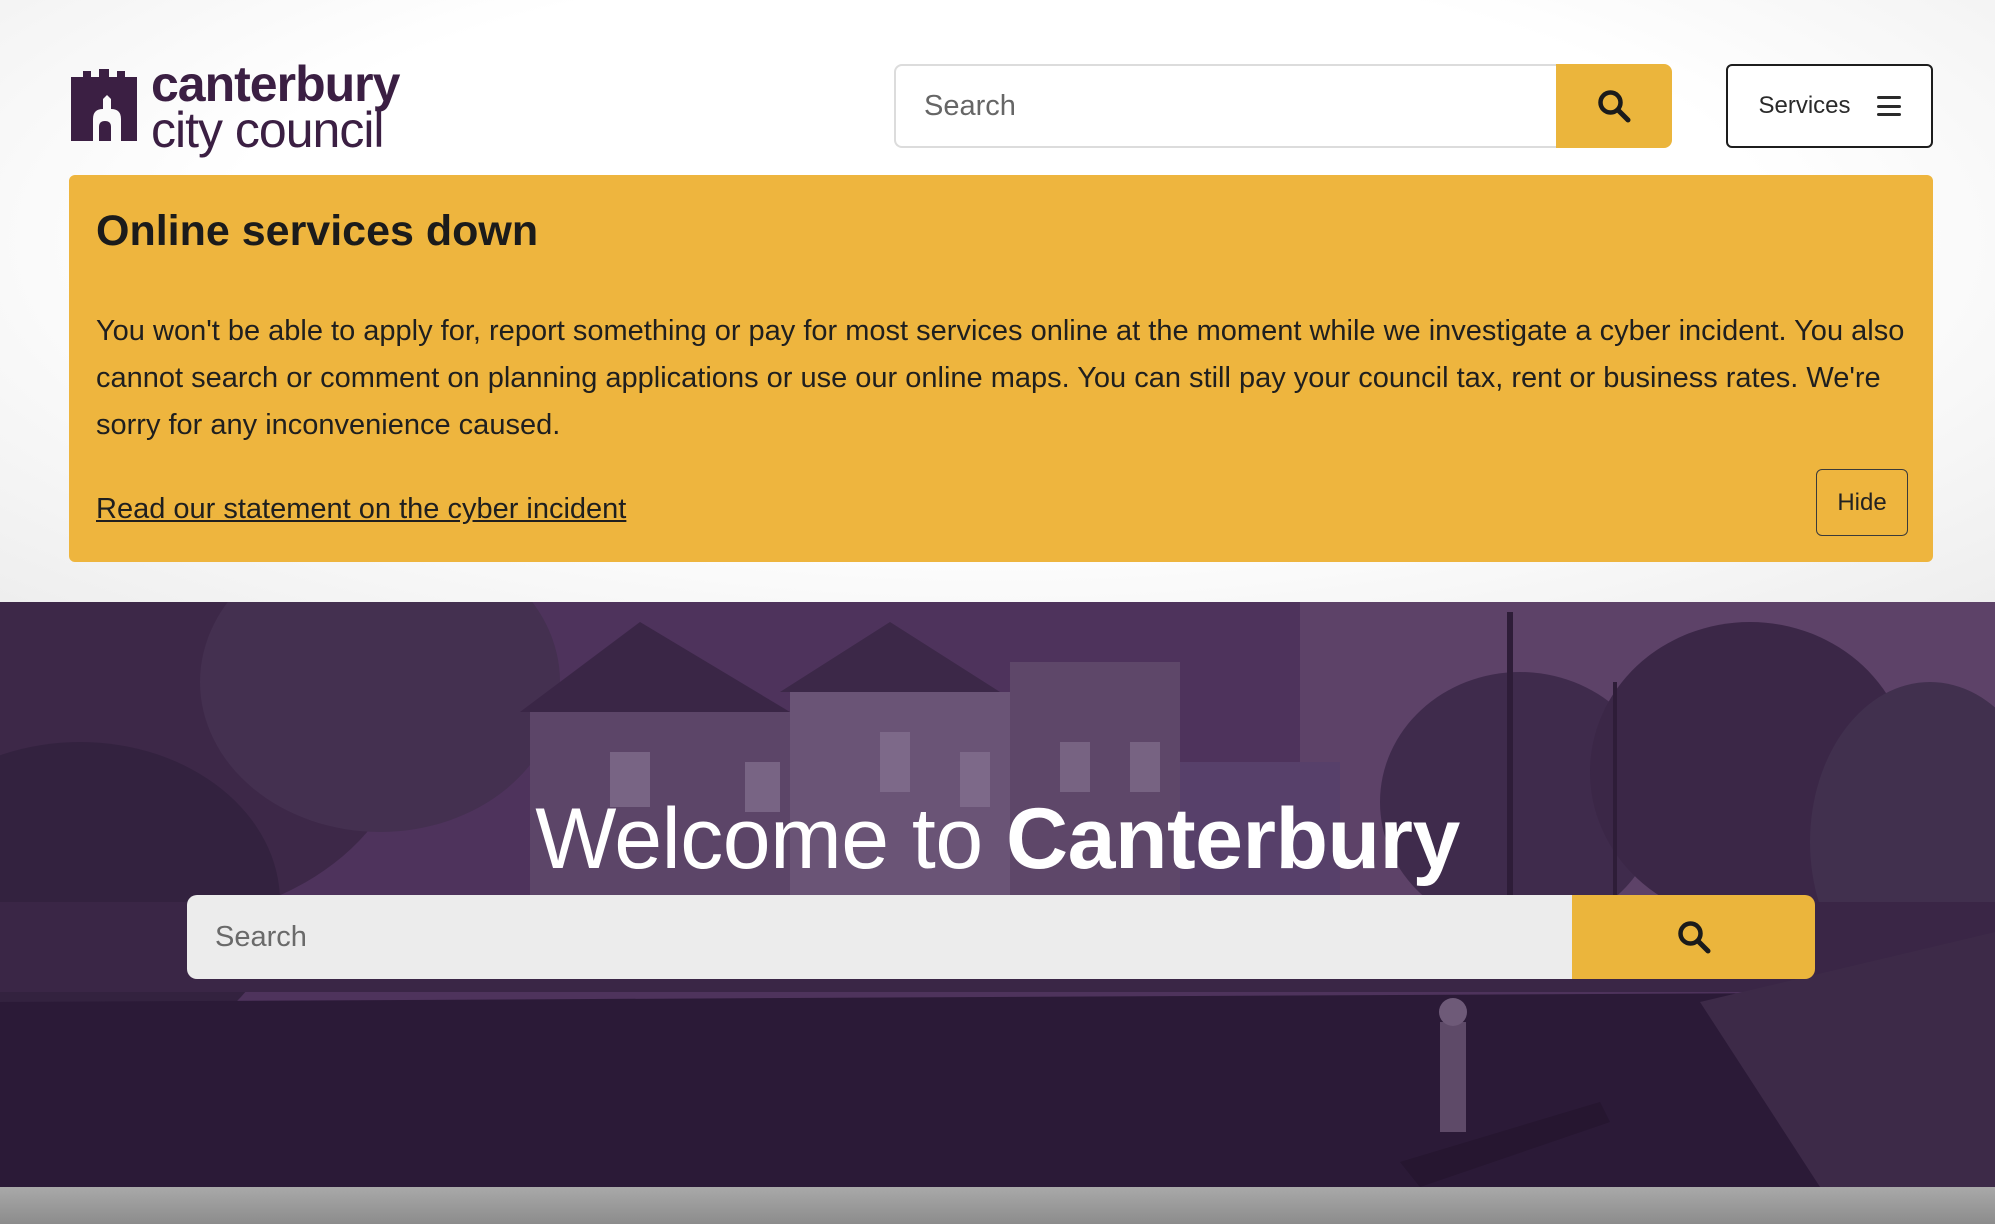 This screenshot has width=1995, height=1224. I want to click on hero-title-emphasis: Canterbury, so click(1233, 839).